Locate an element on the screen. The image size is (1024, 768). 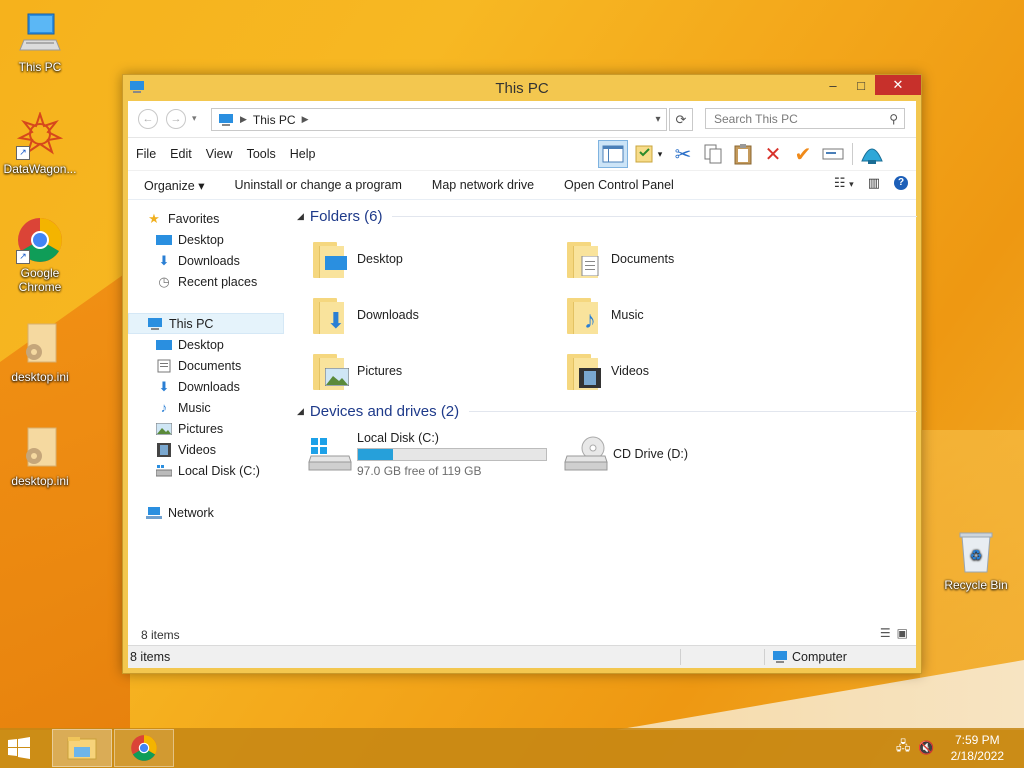
delete-button: ✕ is located at coordinates (773, 154).